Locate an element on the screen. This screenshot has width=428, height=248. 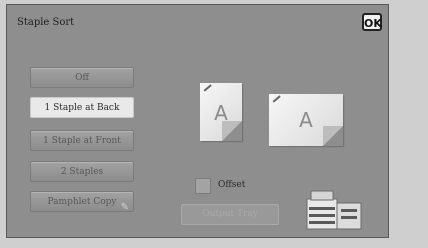
panel-title: Staple Sort is located at coordinates (46, 22).